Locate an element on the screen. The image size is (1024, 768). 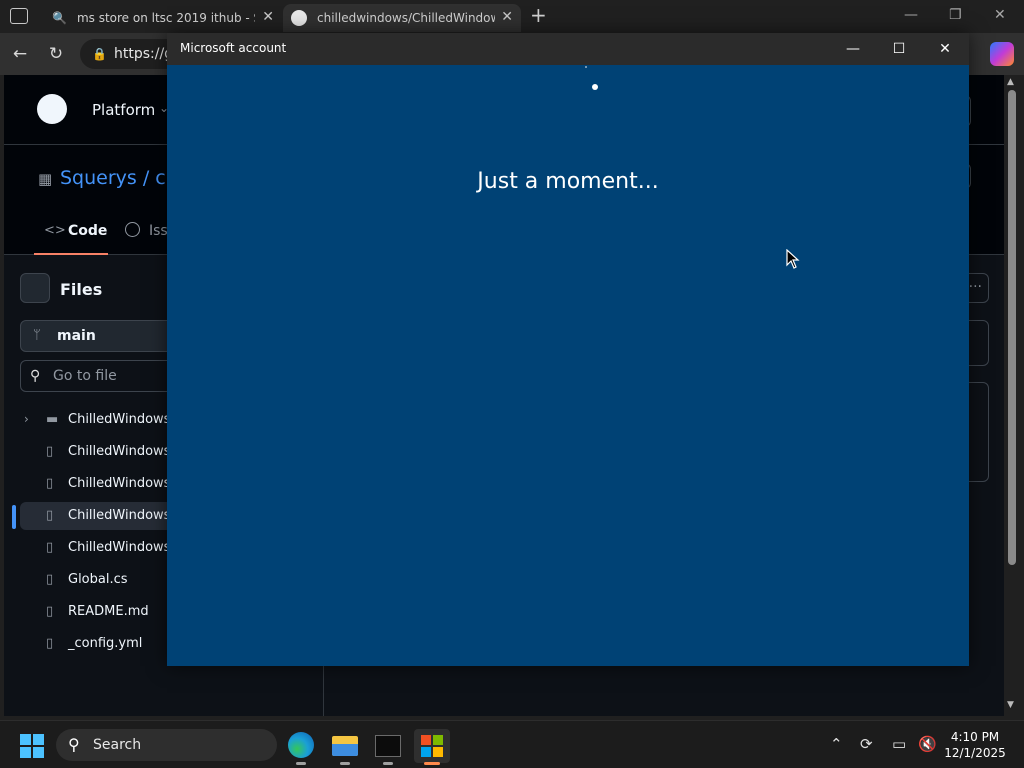
copilot-icon is located at coordinates (1002, 54).